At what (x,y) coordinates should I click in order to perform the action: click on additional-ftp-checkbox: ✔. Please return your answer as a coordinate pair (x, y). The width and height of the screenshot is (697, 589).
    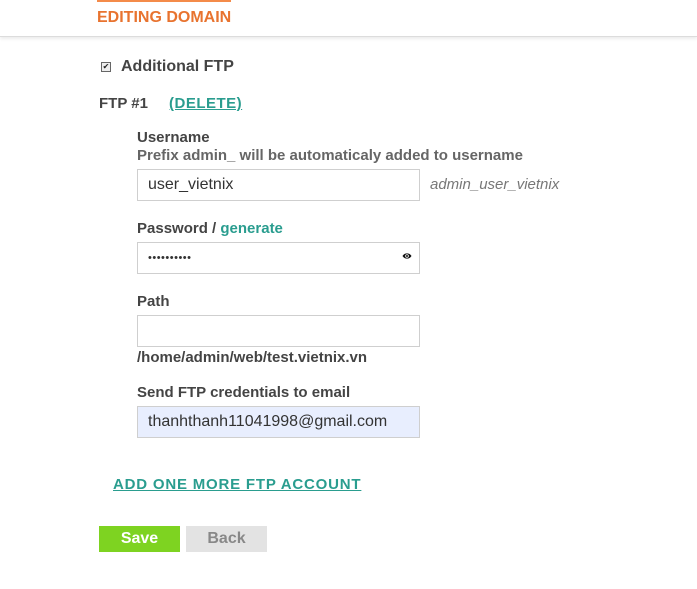
    Looking at the image, I should click on (106, 67).